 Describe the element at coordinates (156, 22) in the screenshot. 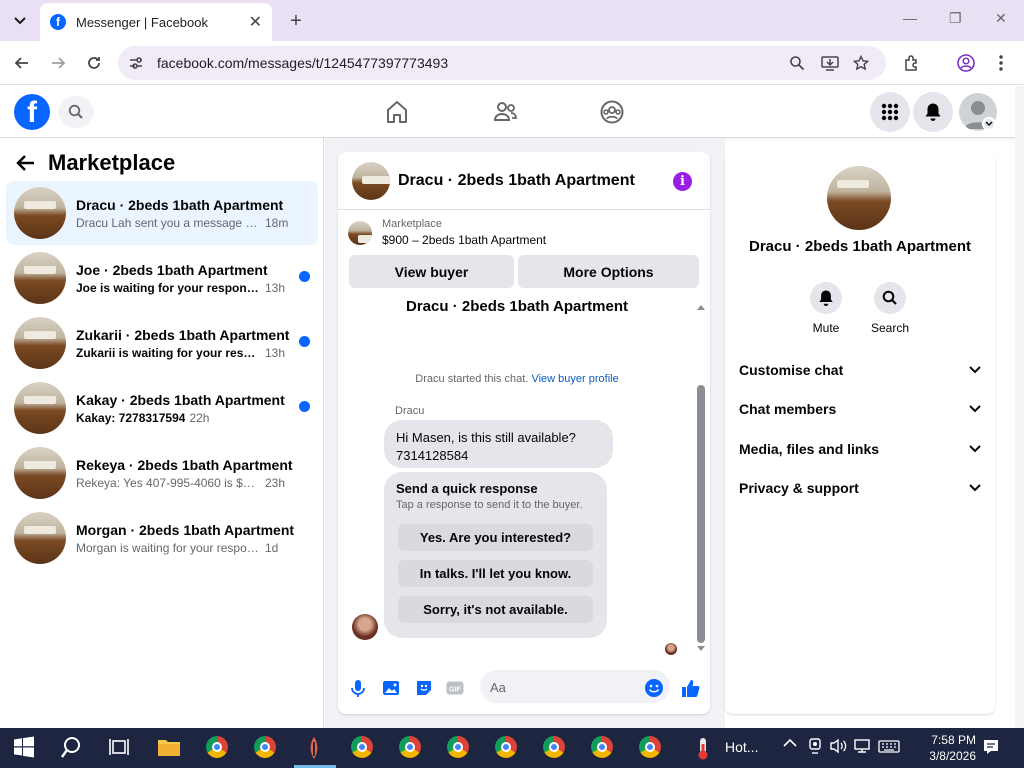

I see `browser-tab-messenger: f Messenger | Facebook ✕` at that location.